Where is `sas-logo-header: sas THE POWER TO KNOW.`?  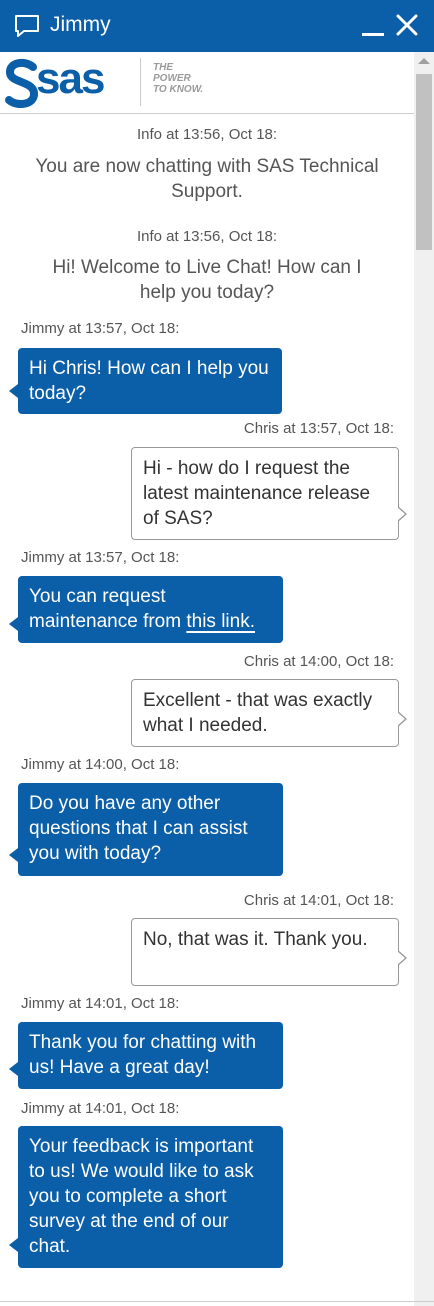 sas-logo-header: sas THE POWER TO KNOW. is located at coordinates (207, 83).